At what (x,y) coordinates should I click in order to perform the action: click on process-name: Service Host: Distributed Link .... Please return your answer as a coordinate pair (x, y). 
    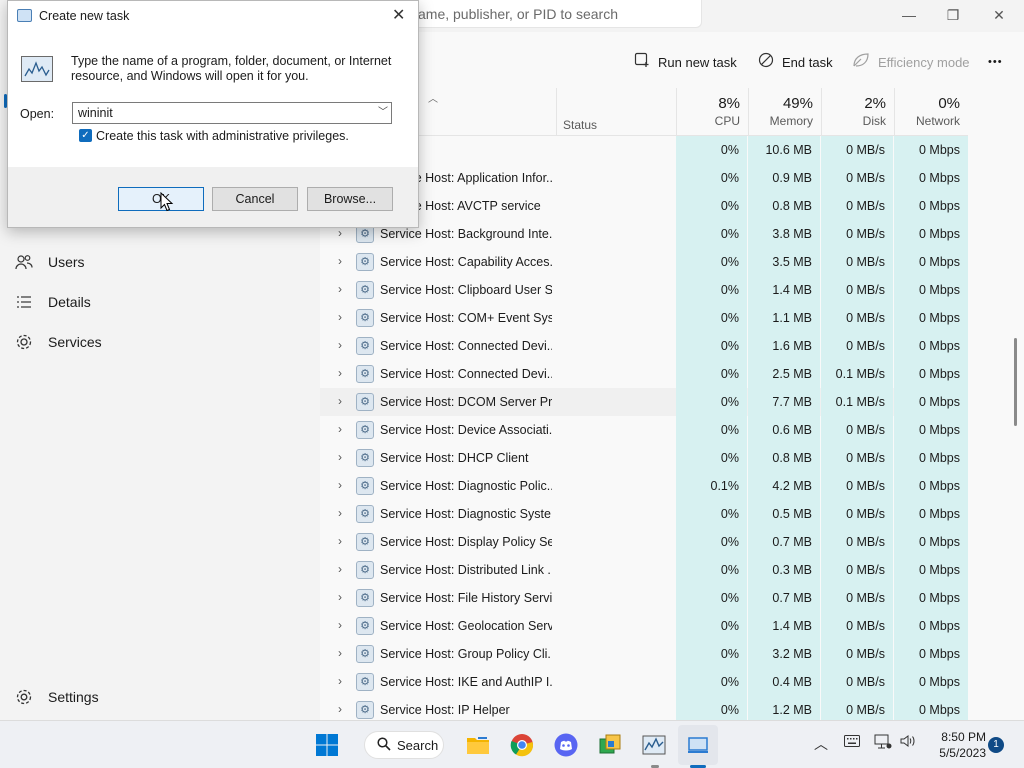
    Looking at the image, I should click on (466, 570).